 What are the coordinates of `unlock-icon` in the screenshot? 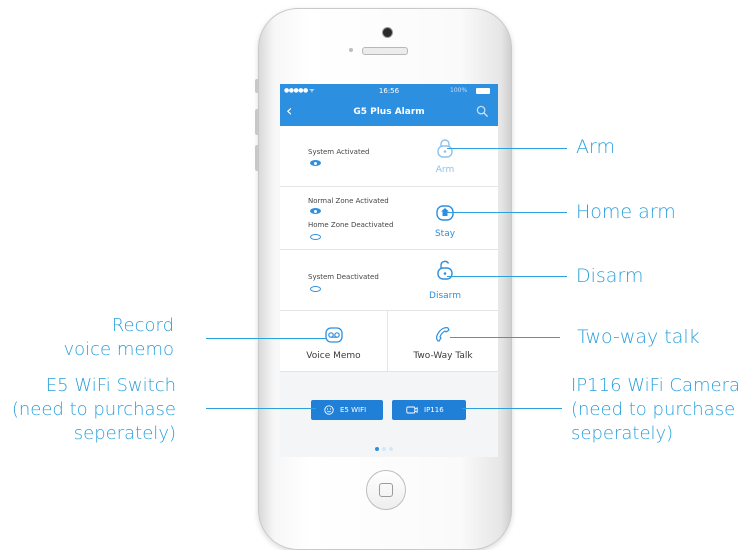 It's located at (445, 270).